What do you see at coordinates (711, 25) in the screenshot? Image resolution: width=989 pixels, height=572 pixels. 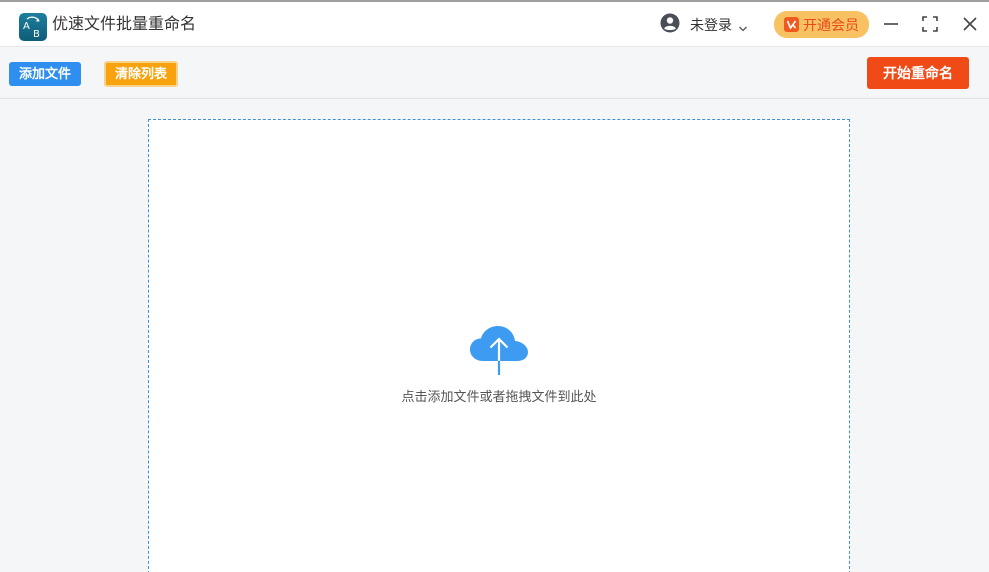 I see `login-status-label: 未登录` at bounding box center [711, 25].